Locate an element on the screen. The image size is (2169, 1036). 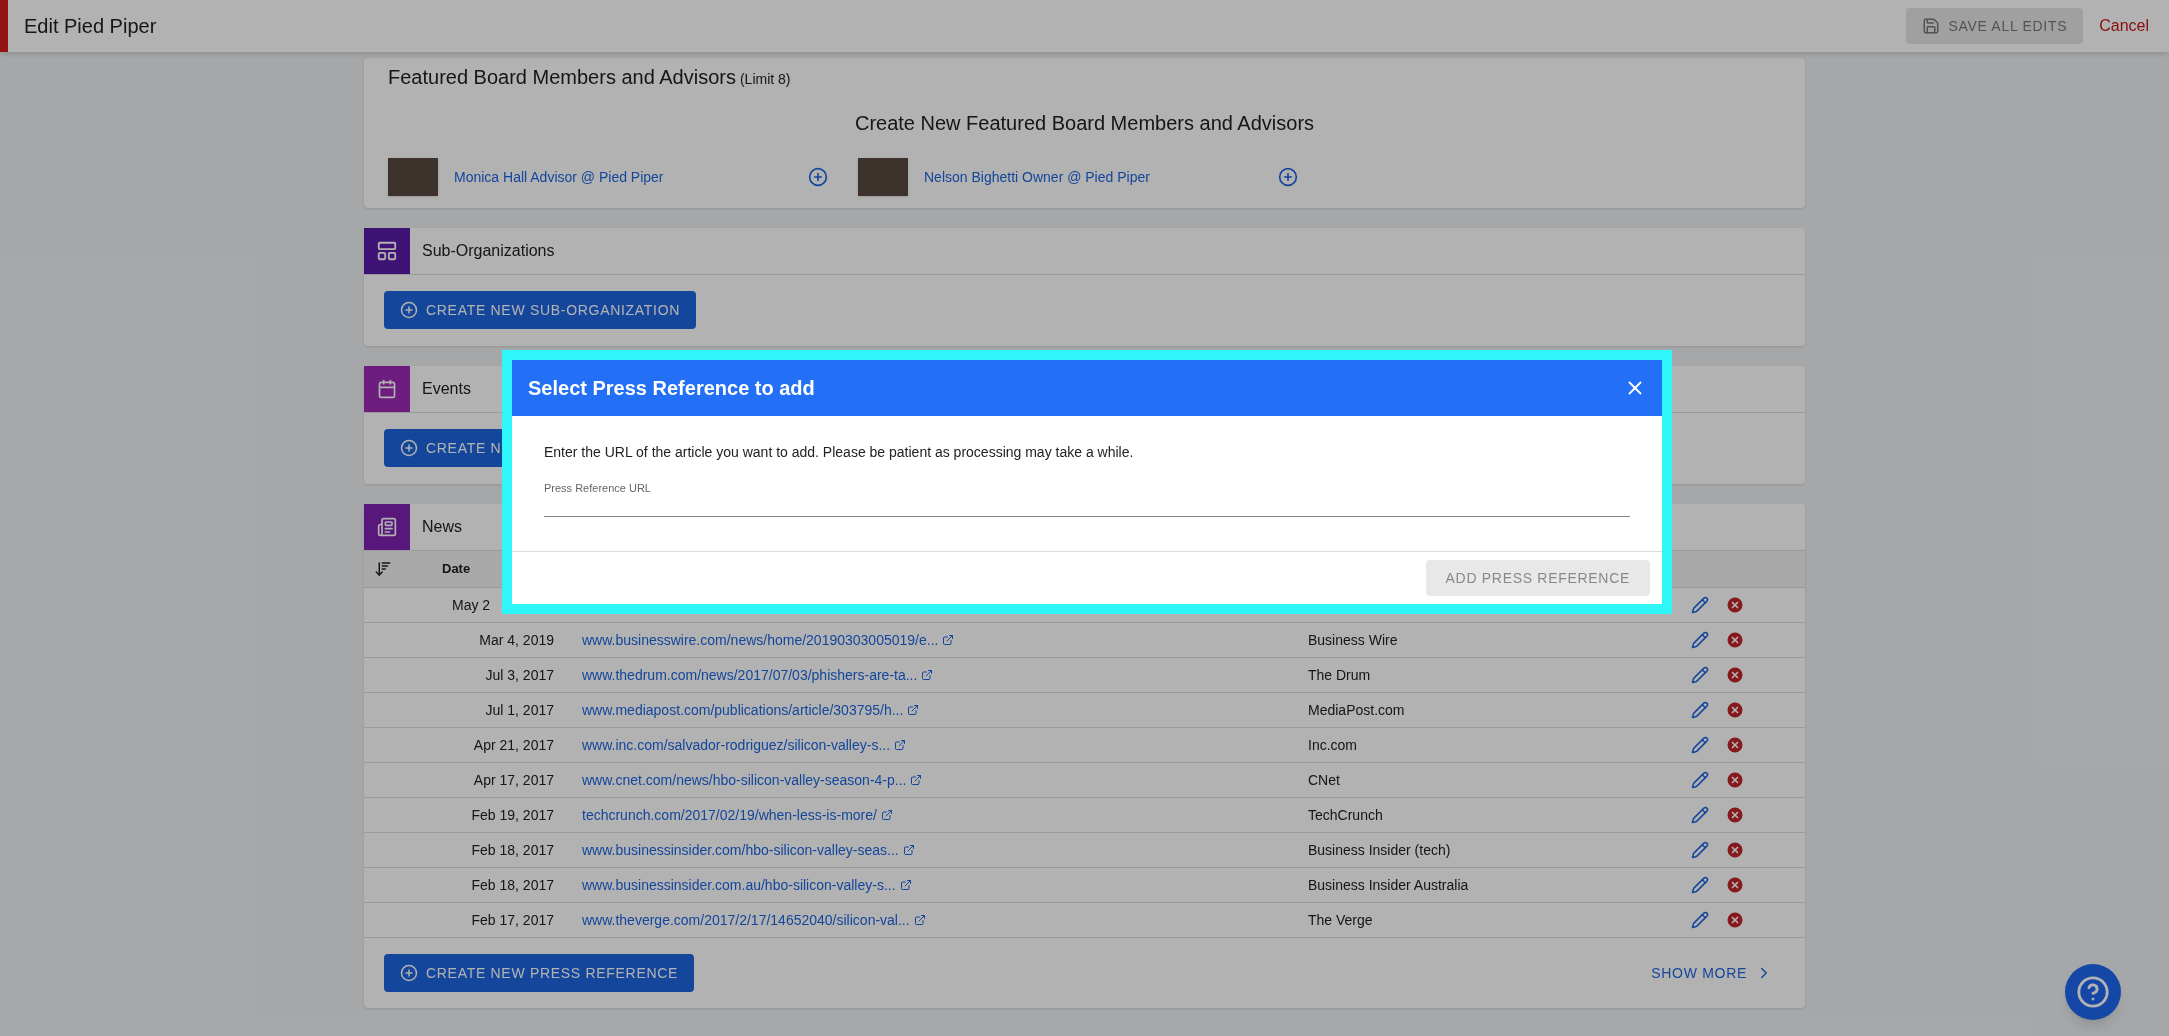
date-cell-text: Jul 3, 2017 is located at coordinates (519, 675).